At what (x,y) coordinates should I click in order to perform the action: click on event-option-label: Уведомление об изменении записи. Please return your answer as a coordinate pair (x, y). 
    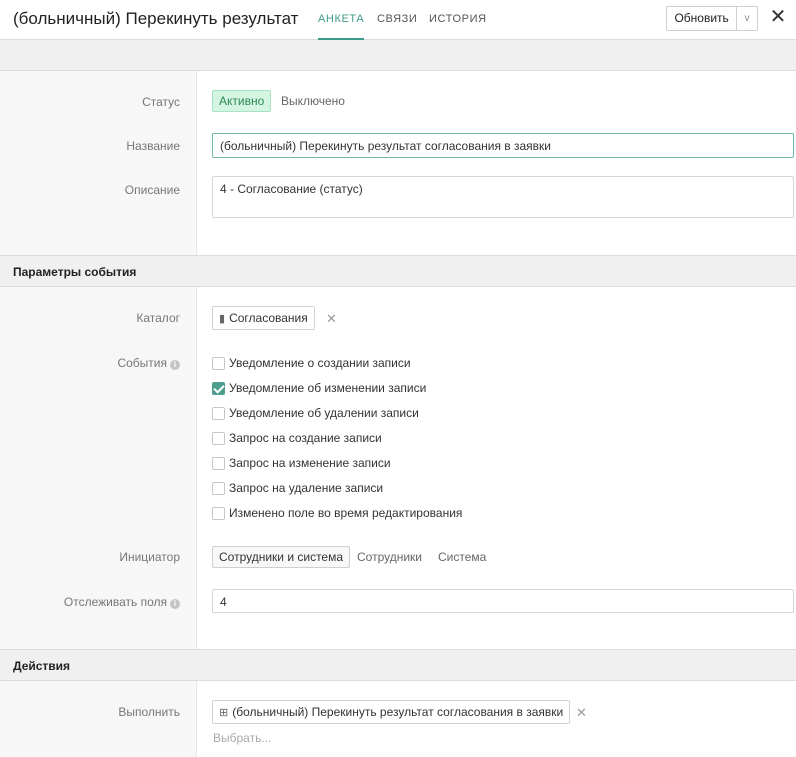
    Looking at the image, I should click on (328, 388).